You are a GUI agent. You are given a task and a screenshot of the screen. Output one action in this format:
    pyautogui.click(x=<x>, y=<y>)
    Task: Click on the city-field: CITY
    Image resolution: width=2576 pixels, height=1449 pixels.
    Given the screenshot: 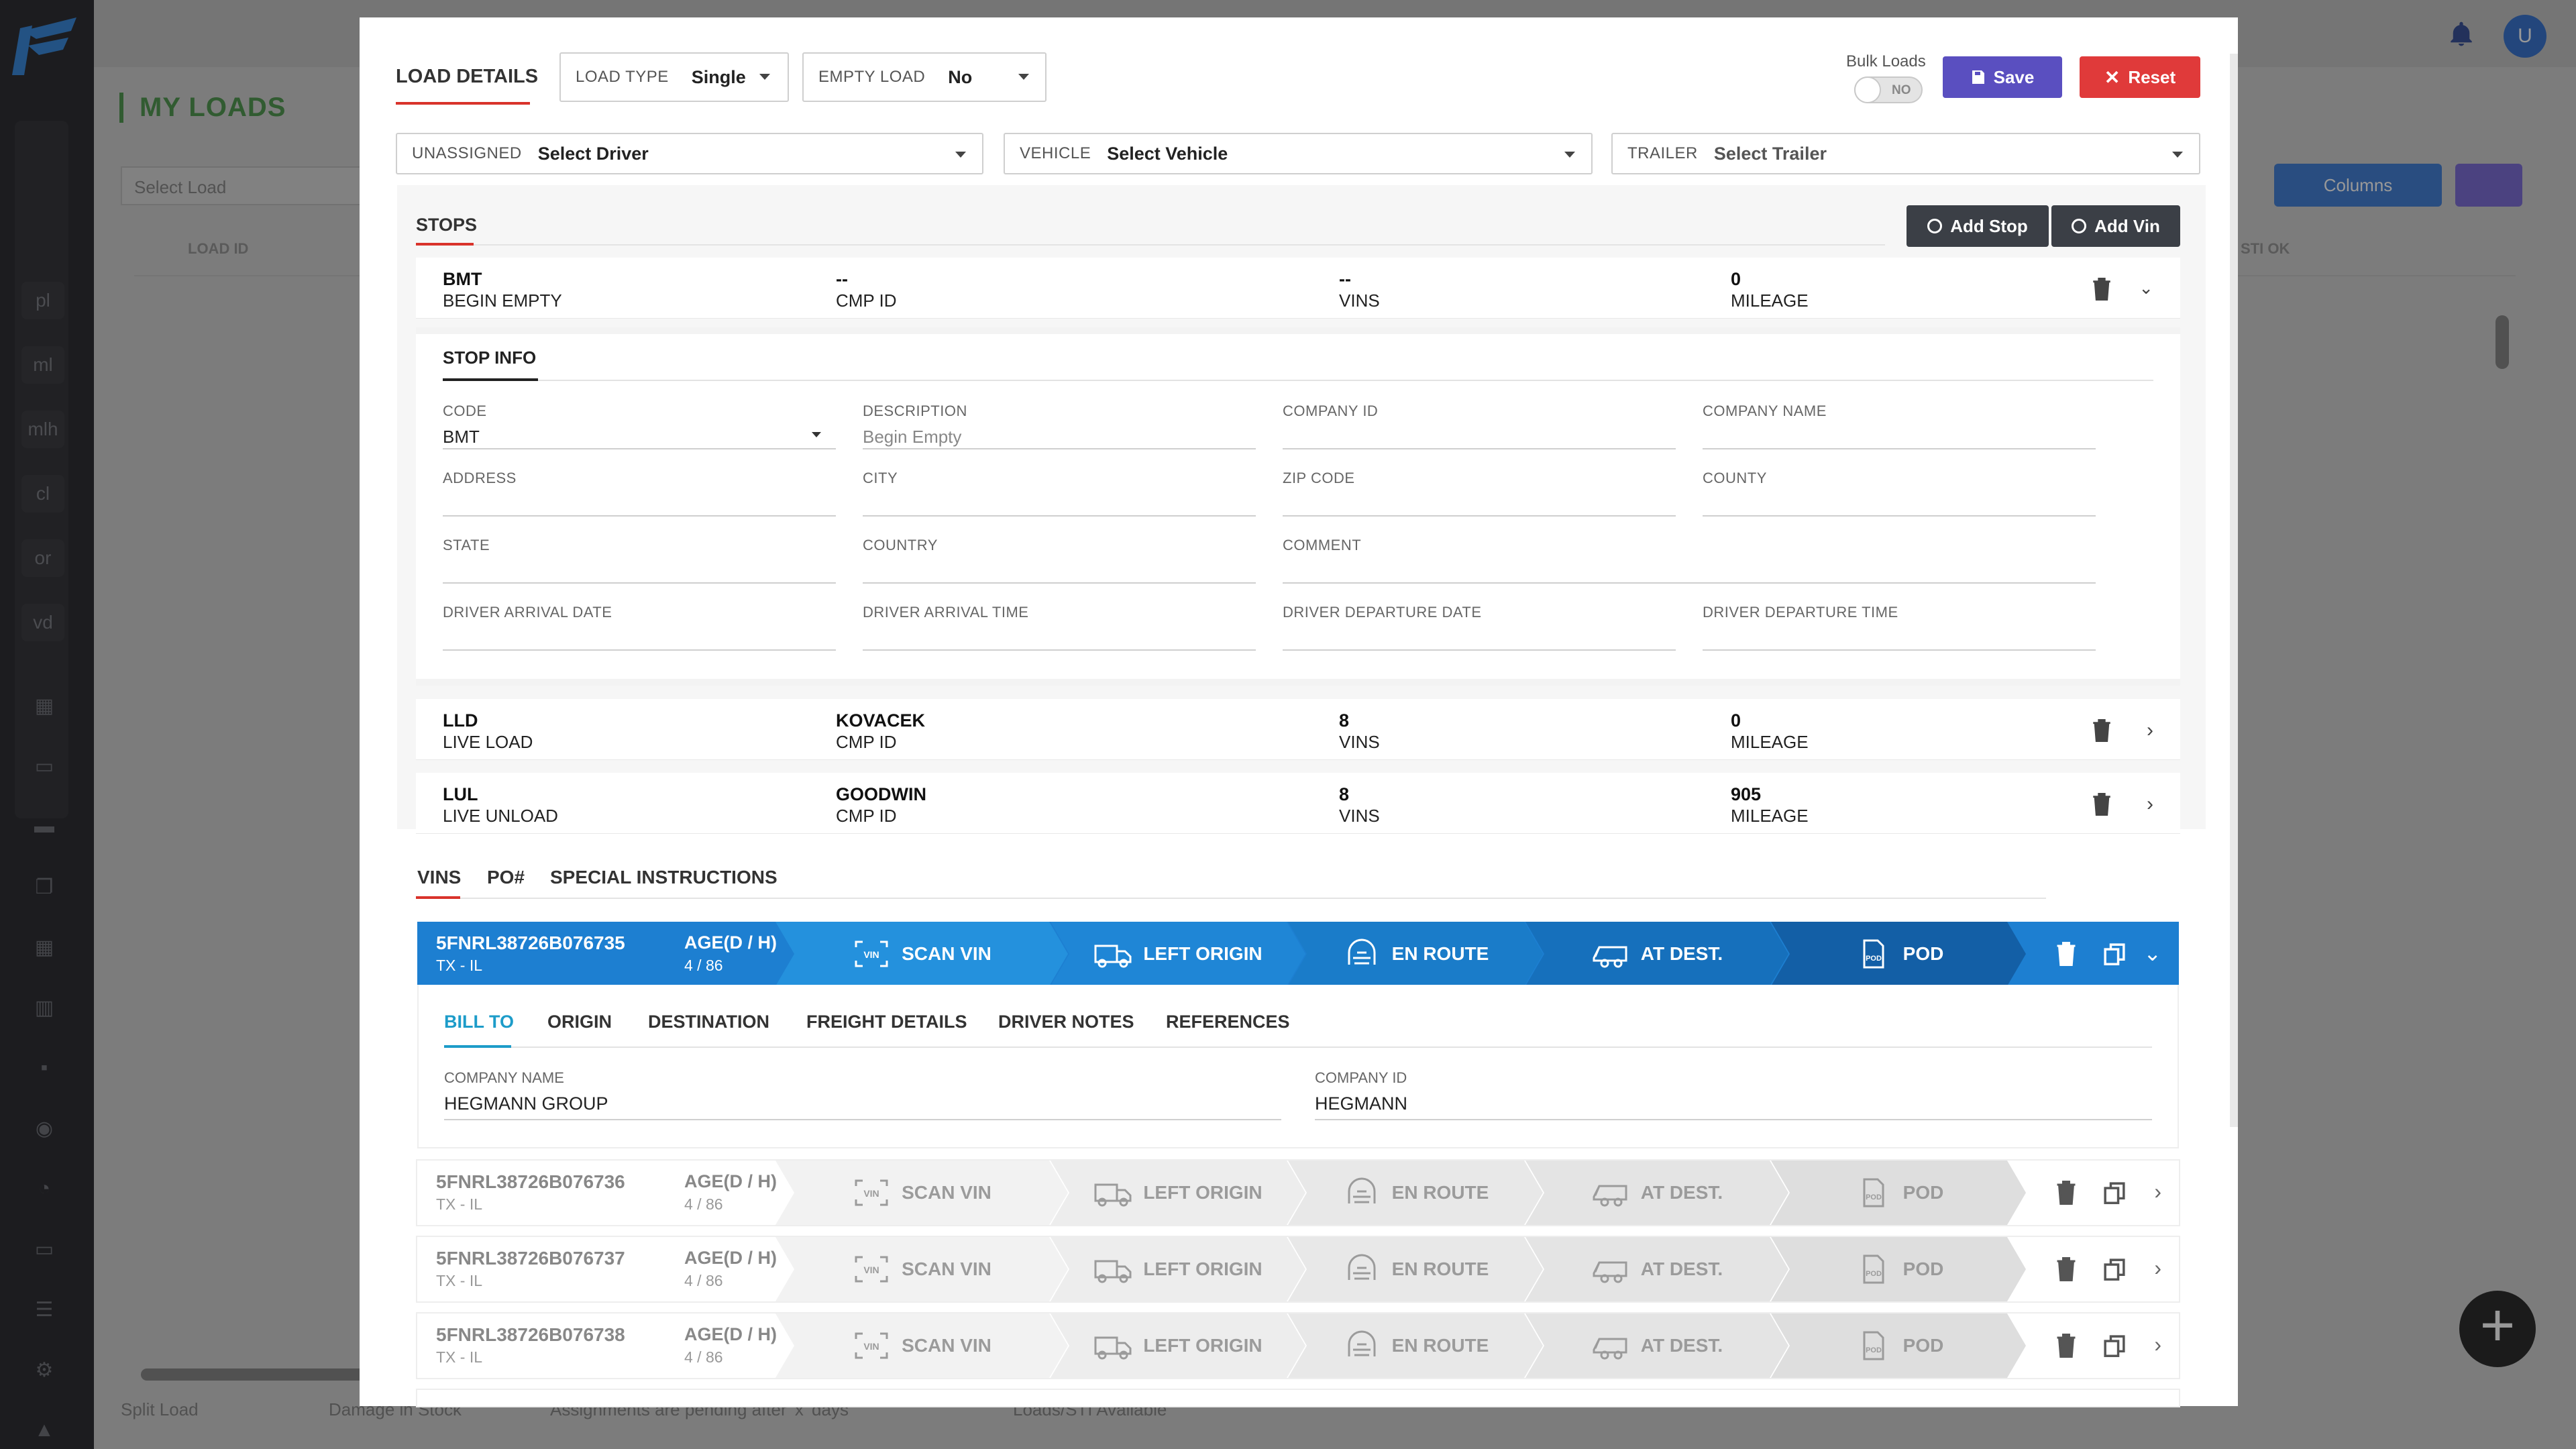 What is the action you would take?
    pyautogui.click(x=1059, y=493)
    